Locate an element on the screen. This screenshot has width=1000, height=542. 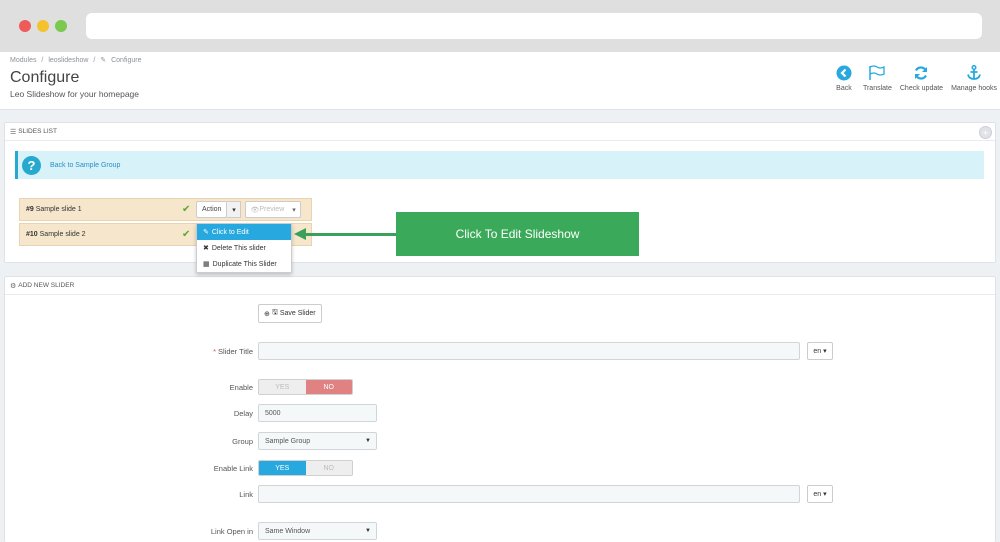
page-title: Configure is located at coordinates (45, 77).